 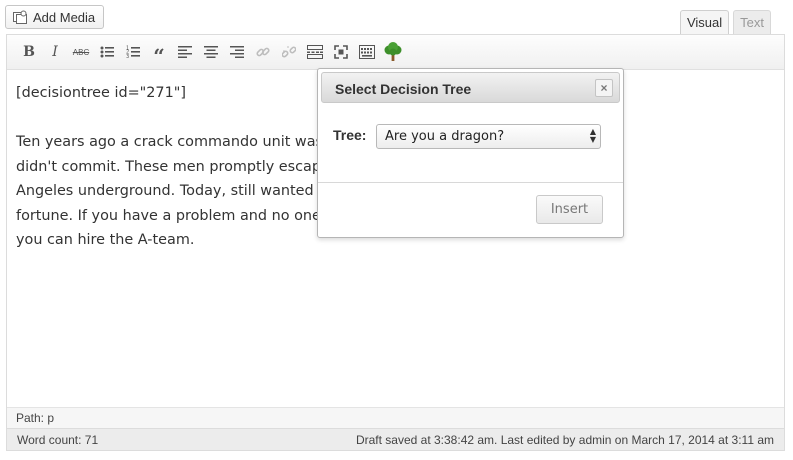 I want to click on editor-mode-tabs: Visual Text, so click(x=725, y=22).